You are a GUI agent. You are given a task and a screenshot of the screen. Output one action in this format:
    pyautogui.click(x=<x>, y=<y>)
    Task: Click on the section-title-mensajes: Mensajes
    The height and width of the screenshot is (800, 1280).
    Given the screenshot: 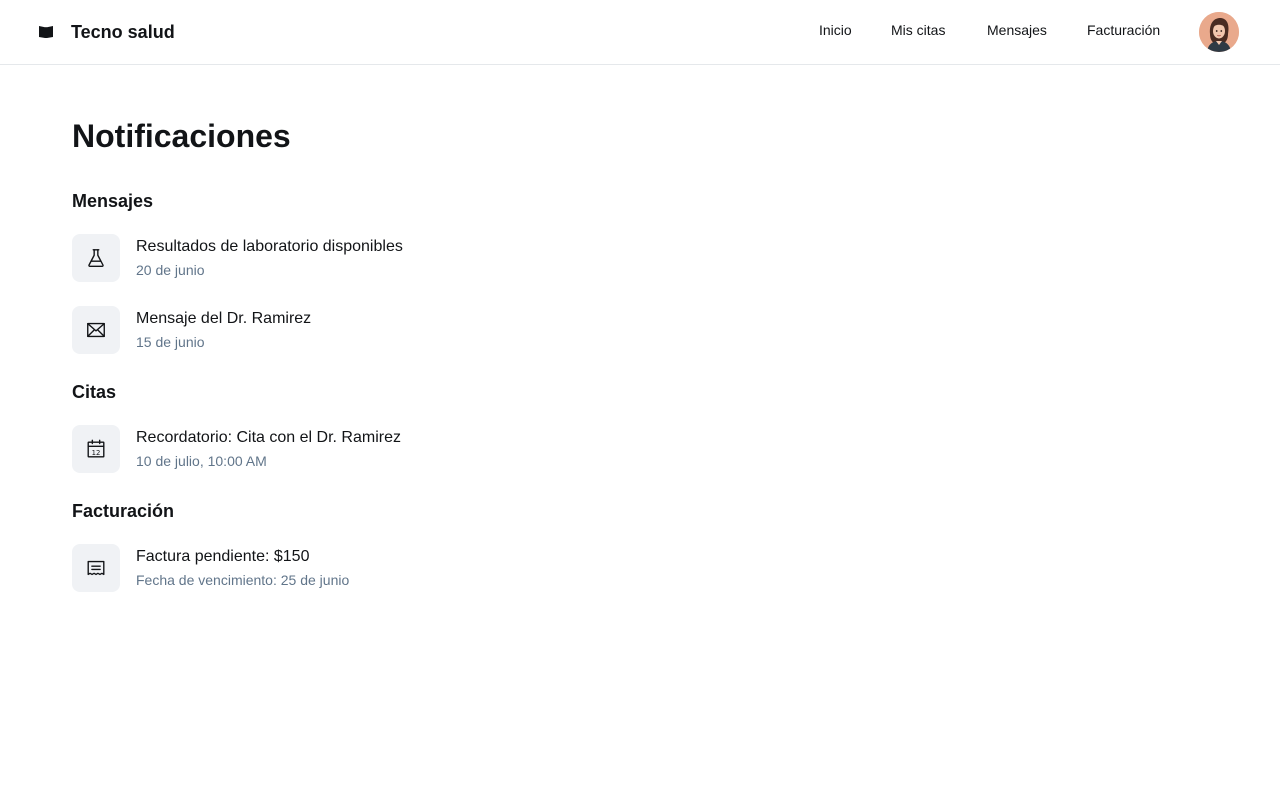 What is the action you would take?
    pyautogui.click(x=113, y=201)
    